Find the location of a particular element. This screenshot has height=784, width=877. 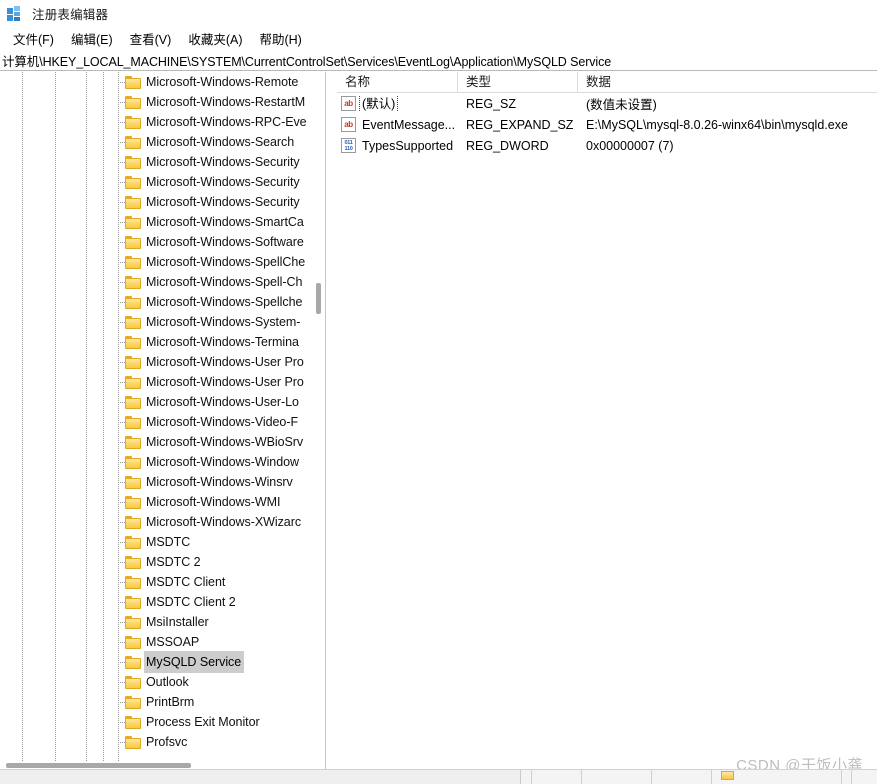

tree-item-microsoft-windows-software: Microsoft-Windows-Software is located at coordinates (160, 242).